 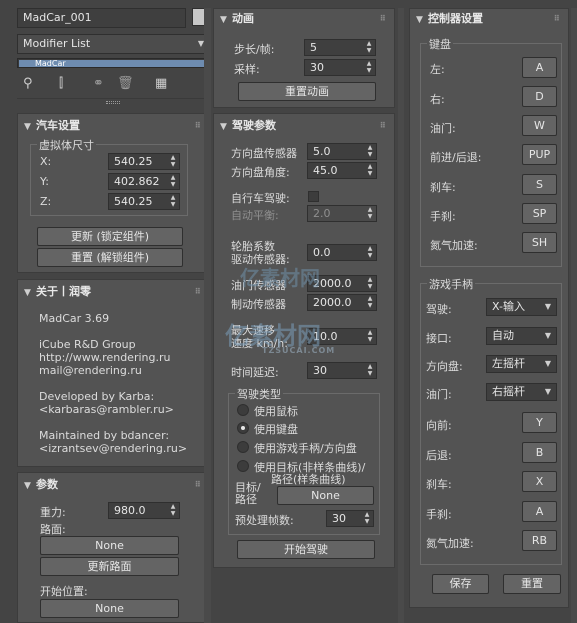 I want to click on key-button-left: A, so click(x=539, y=67).